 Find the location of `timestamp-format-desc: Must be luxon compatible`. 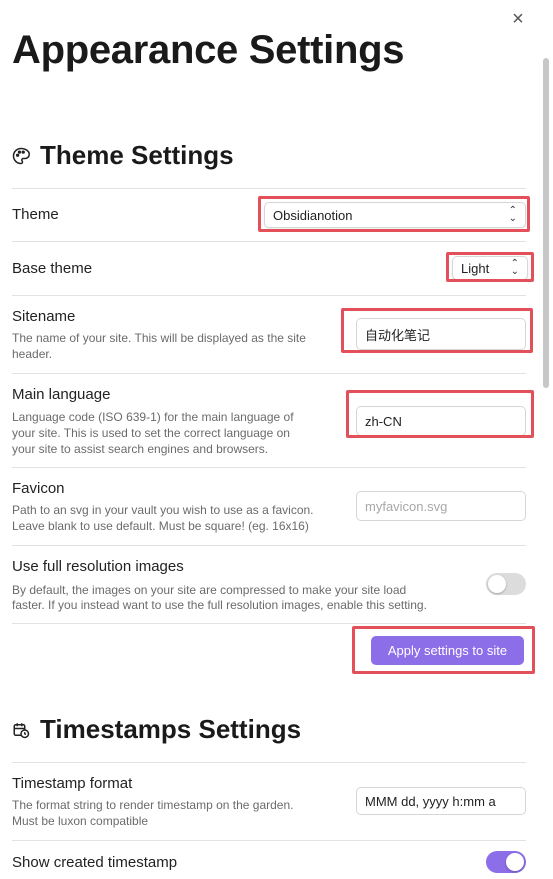

timestamp-format-desc: Must be luxon compatible is located at coordinates (80, 821).